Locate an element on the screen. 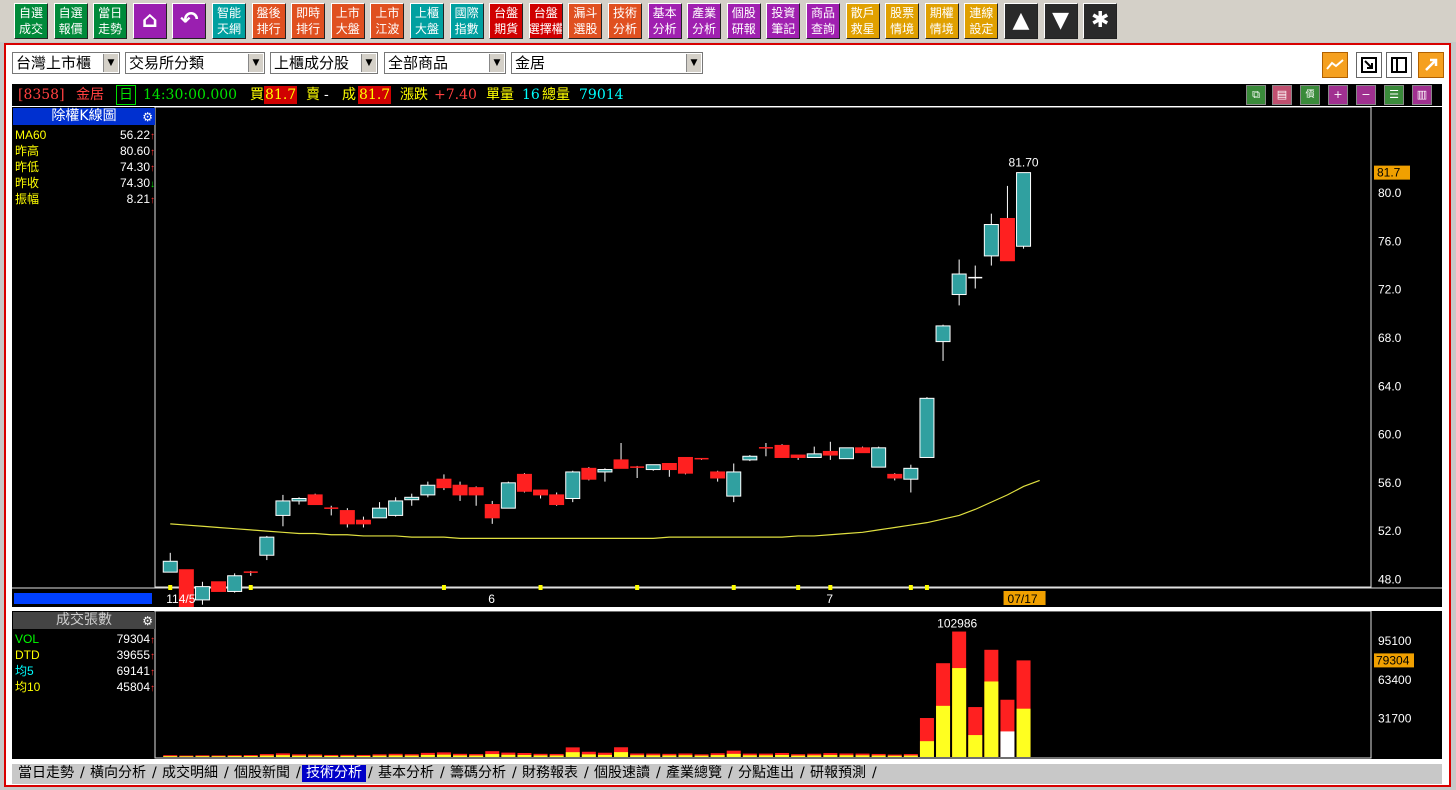 Image resolution: width=1456 pixels, height=790 pixels. layout-rows-icon: ☰ is located at coordinates (1394, 95).